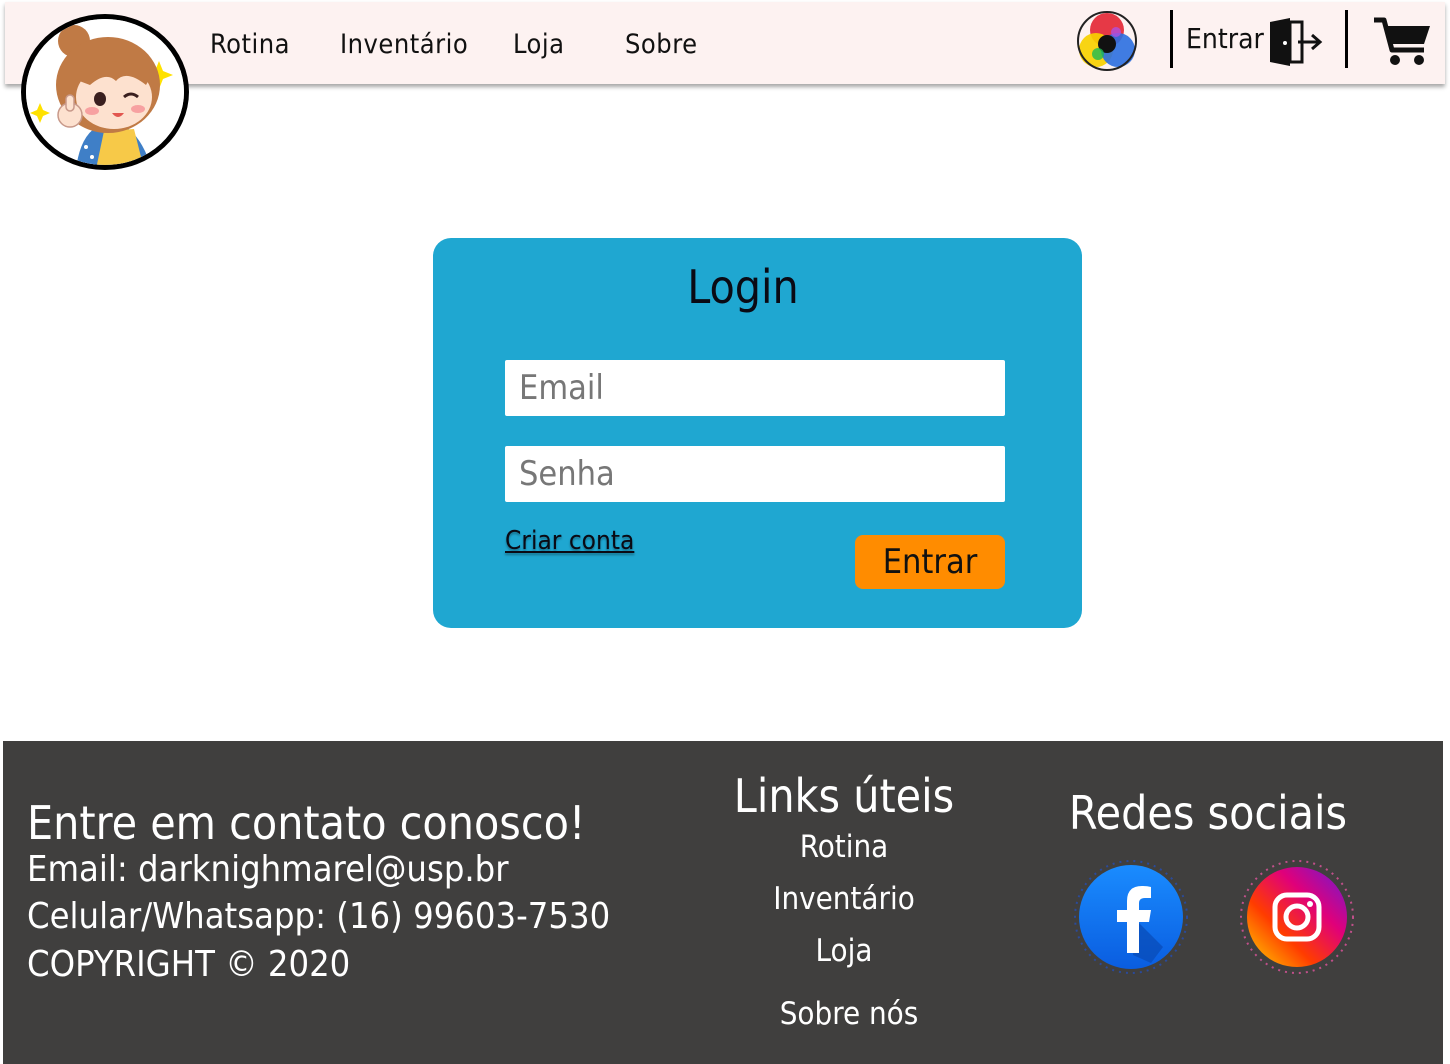 Image resolution: width=1450 pixels, height=1064 pixels. What do you see at coordinates (539, 44) in the screenshot?
I see `nav-link-loja: Loja` at bounding box center [539, 44].